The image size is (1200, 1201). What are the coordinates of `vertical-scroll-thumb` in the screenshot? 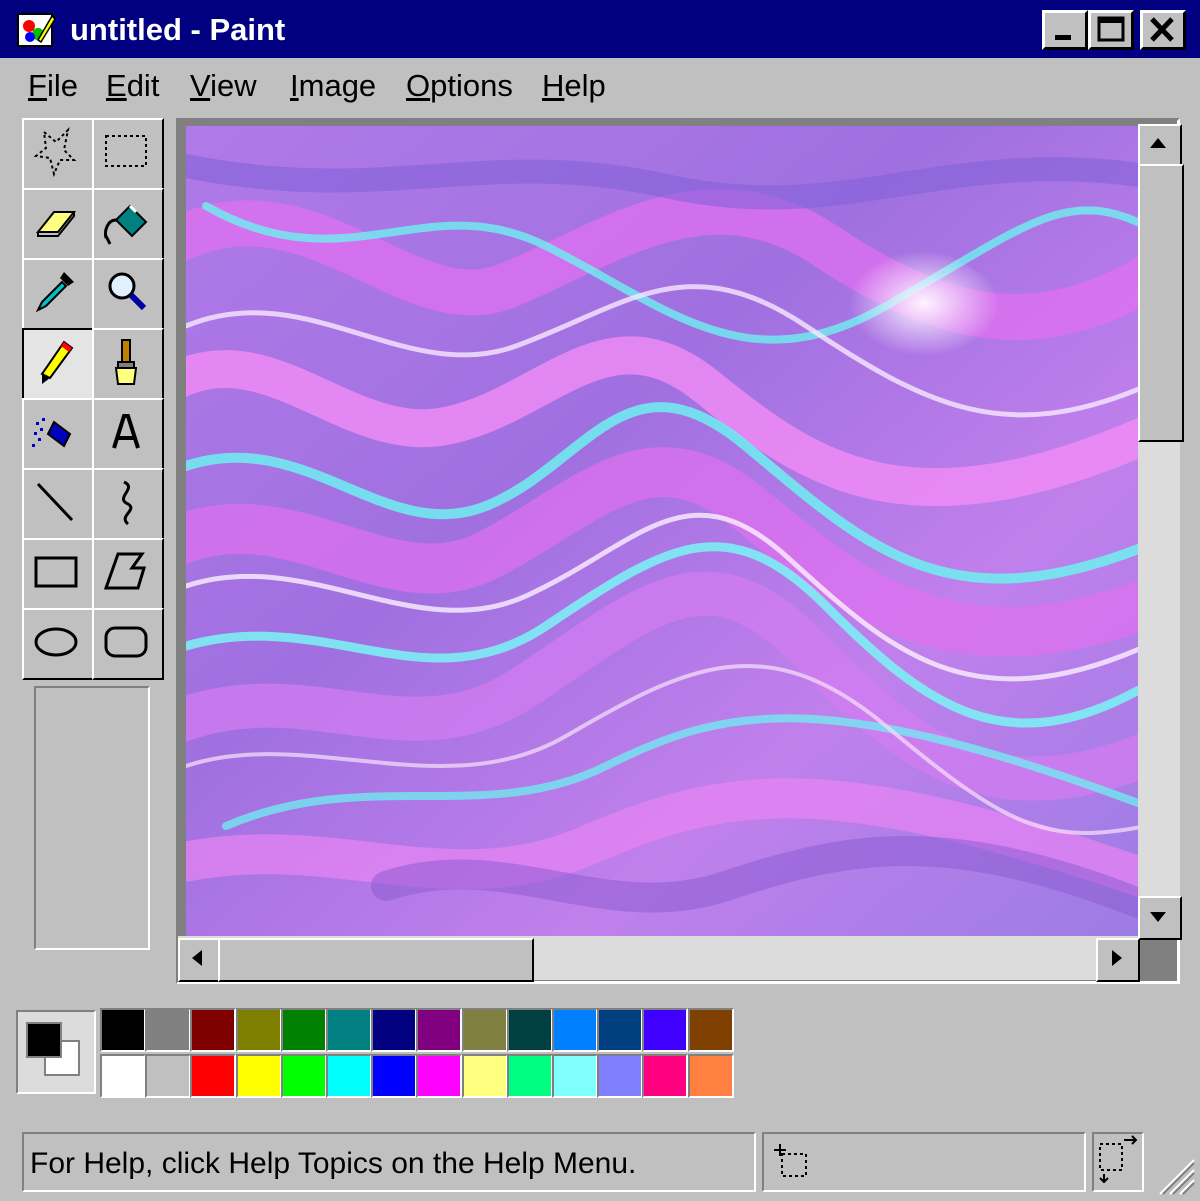 It's located at (1161, 303).